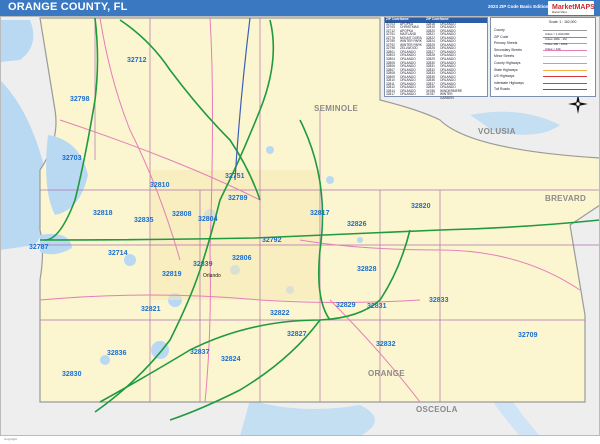 The height and width of the screenshot is (444, 600). What do you see at coordinates (506, 69) in the screenshot?
I see `legend-item-label: State Highways` at bounding box center [506, 69].